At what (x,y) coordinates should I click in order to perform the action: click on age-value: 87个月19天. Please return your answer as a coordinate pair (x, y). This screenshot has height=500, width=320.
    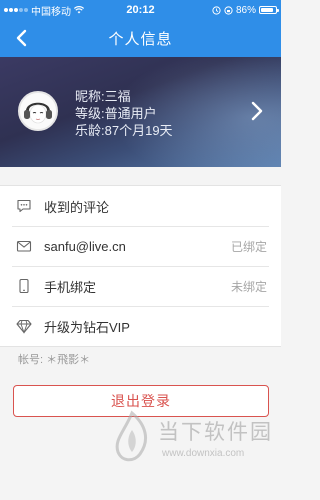
    Looking at the image, I should click on (138, 130).